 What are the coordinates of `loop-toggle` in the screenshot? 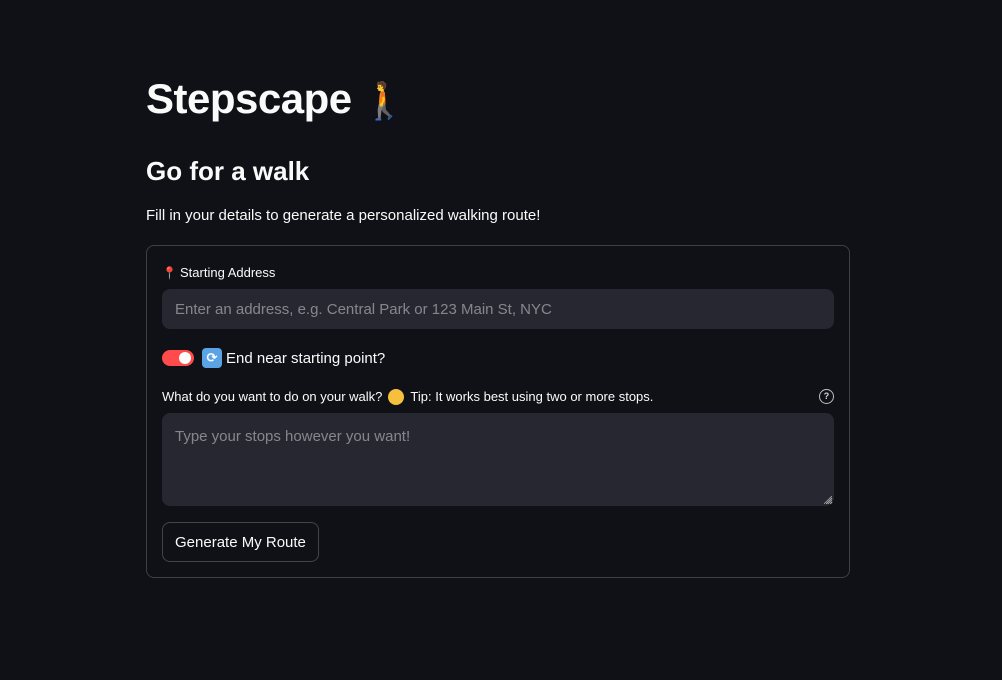 It's located at (178, 358).